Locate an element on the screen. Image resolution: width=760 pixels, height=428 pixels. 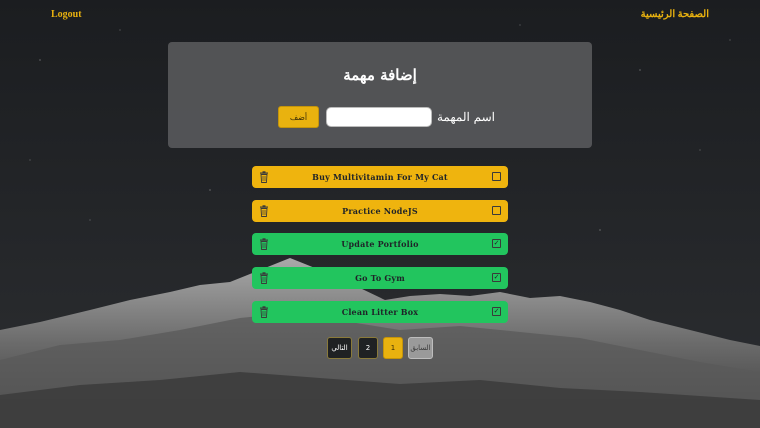
task-item: Go To Gym ✓ is located at coordinates (380, 278).